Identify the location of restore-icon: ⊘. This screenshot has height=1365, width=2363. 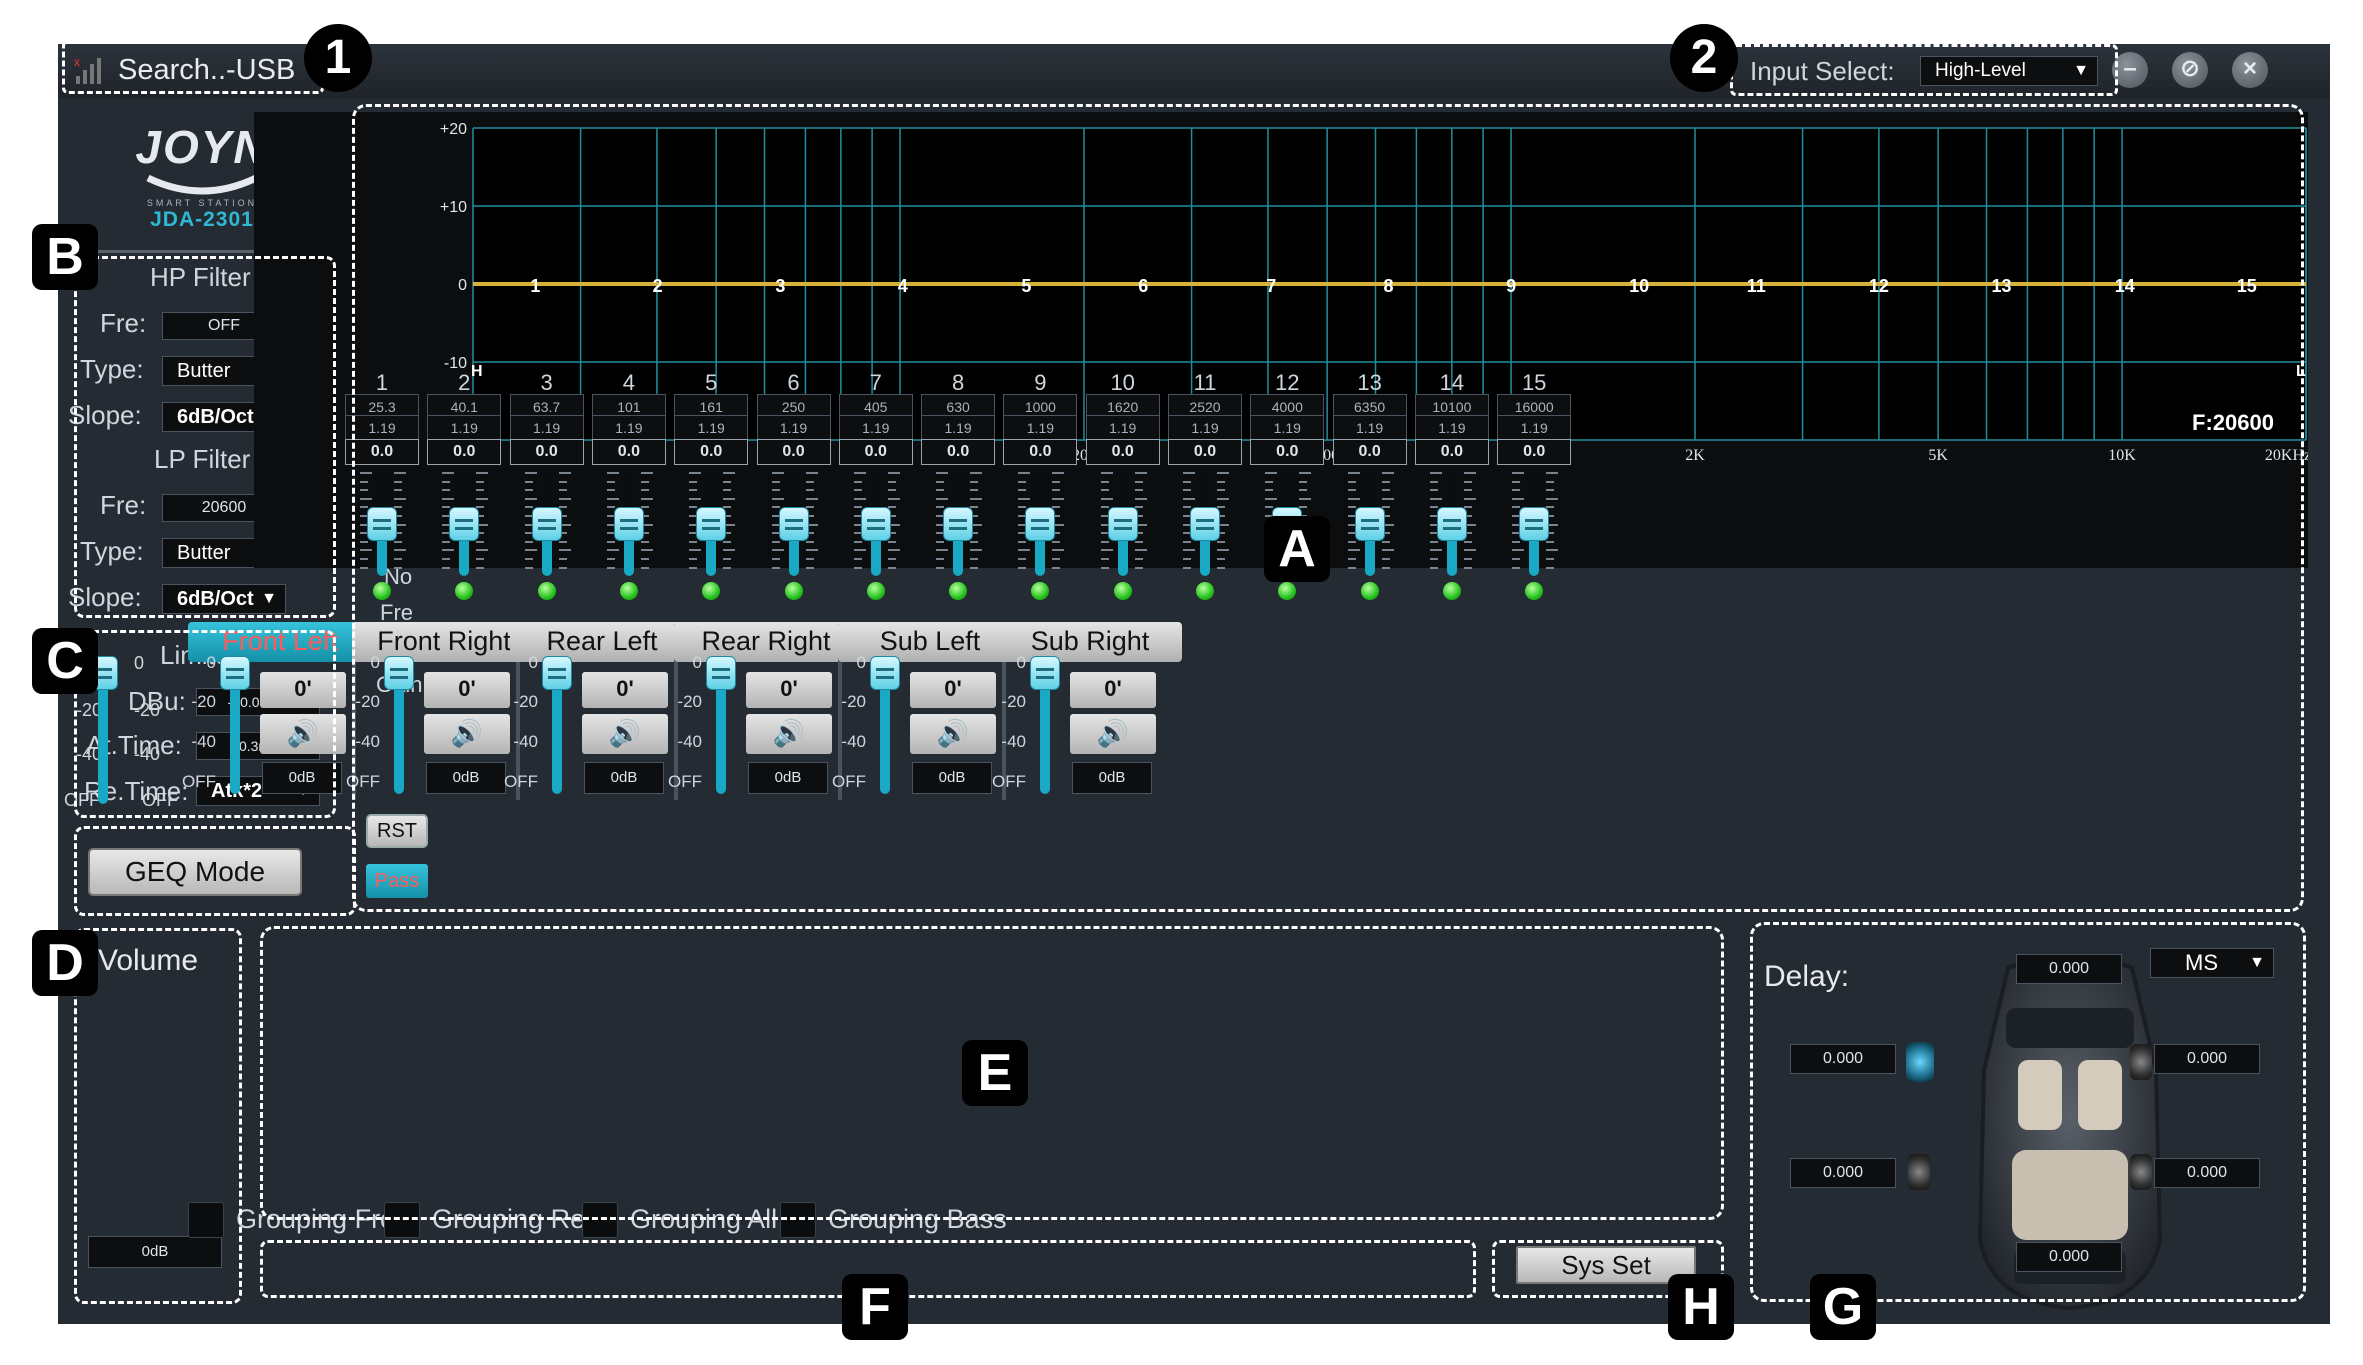
(2190, 70).